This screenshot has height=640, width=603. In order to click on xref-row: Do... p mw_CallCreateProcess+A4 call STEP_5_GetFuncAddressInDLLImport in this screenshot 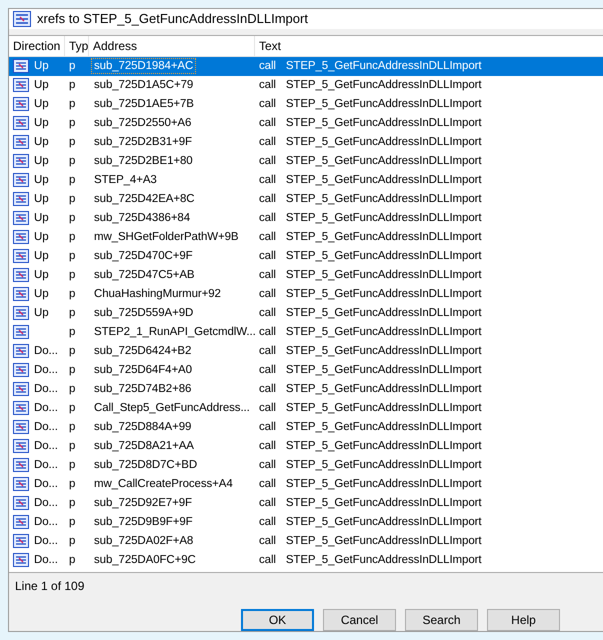, I will do `click(306, 484)`.